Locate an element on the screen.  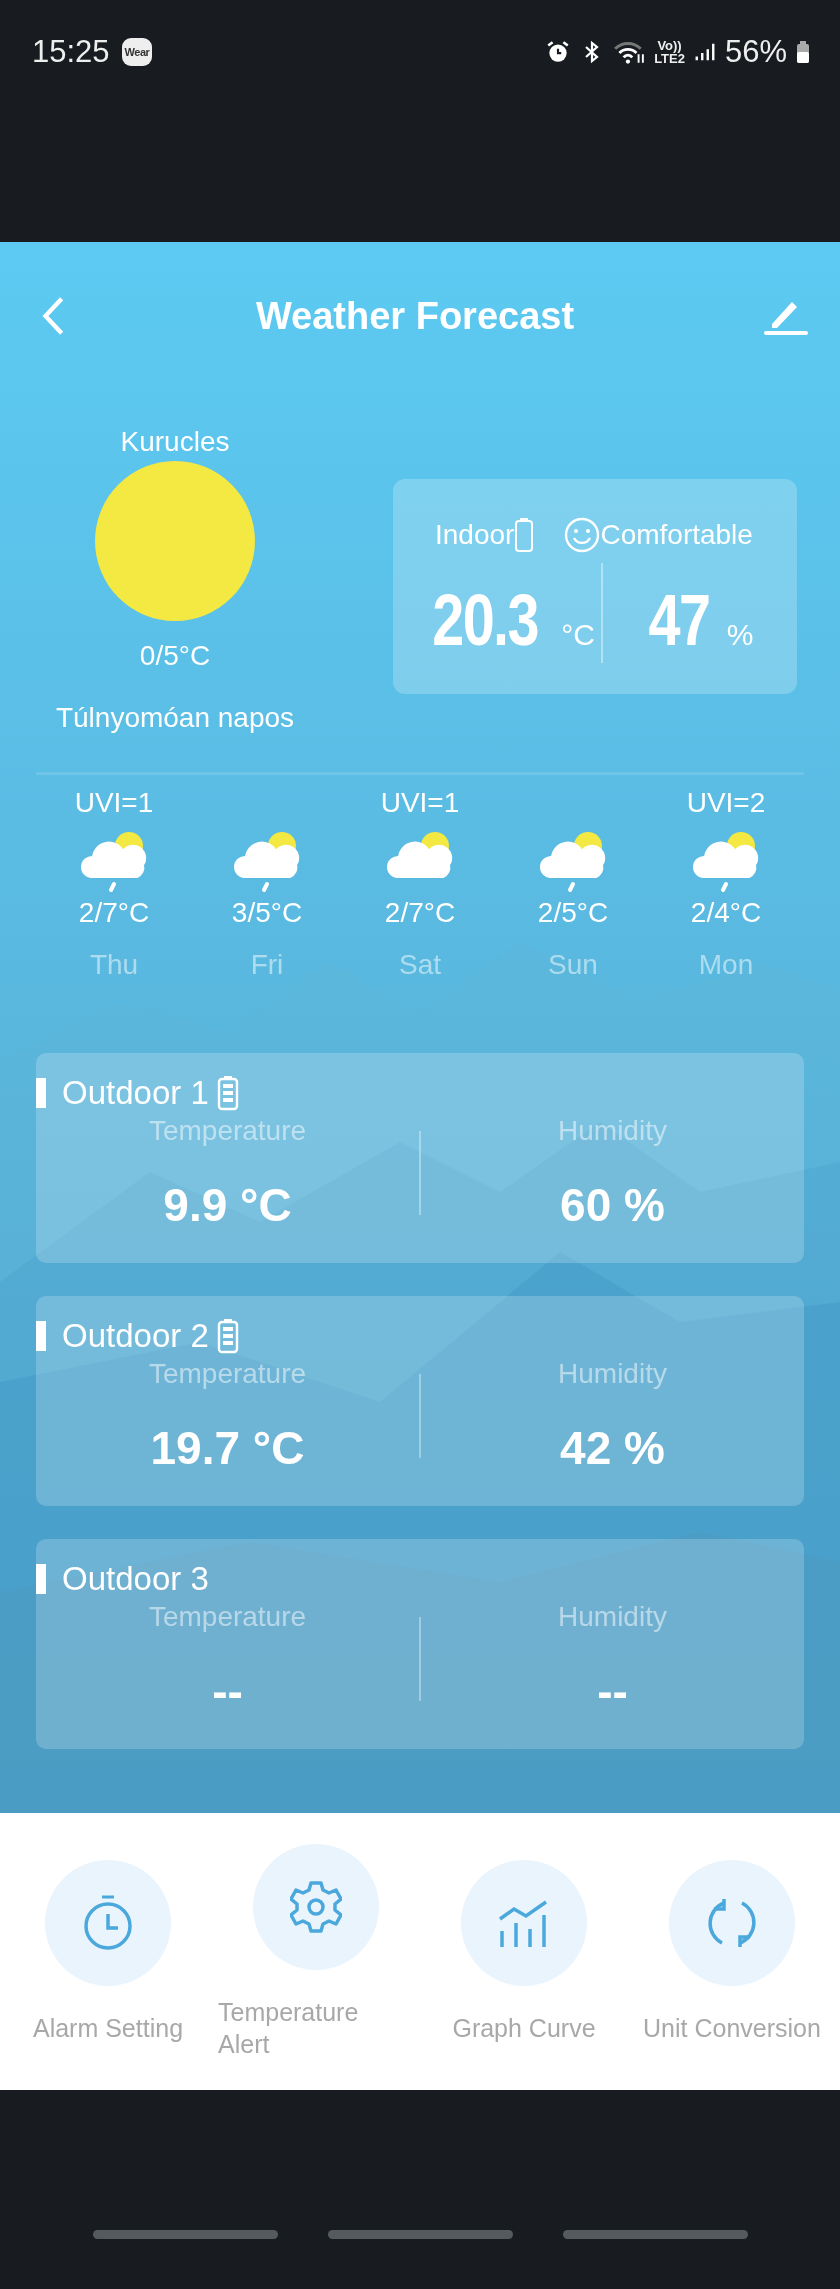
indoor-temperature: 20.3 is located at coordinates (485, 620).